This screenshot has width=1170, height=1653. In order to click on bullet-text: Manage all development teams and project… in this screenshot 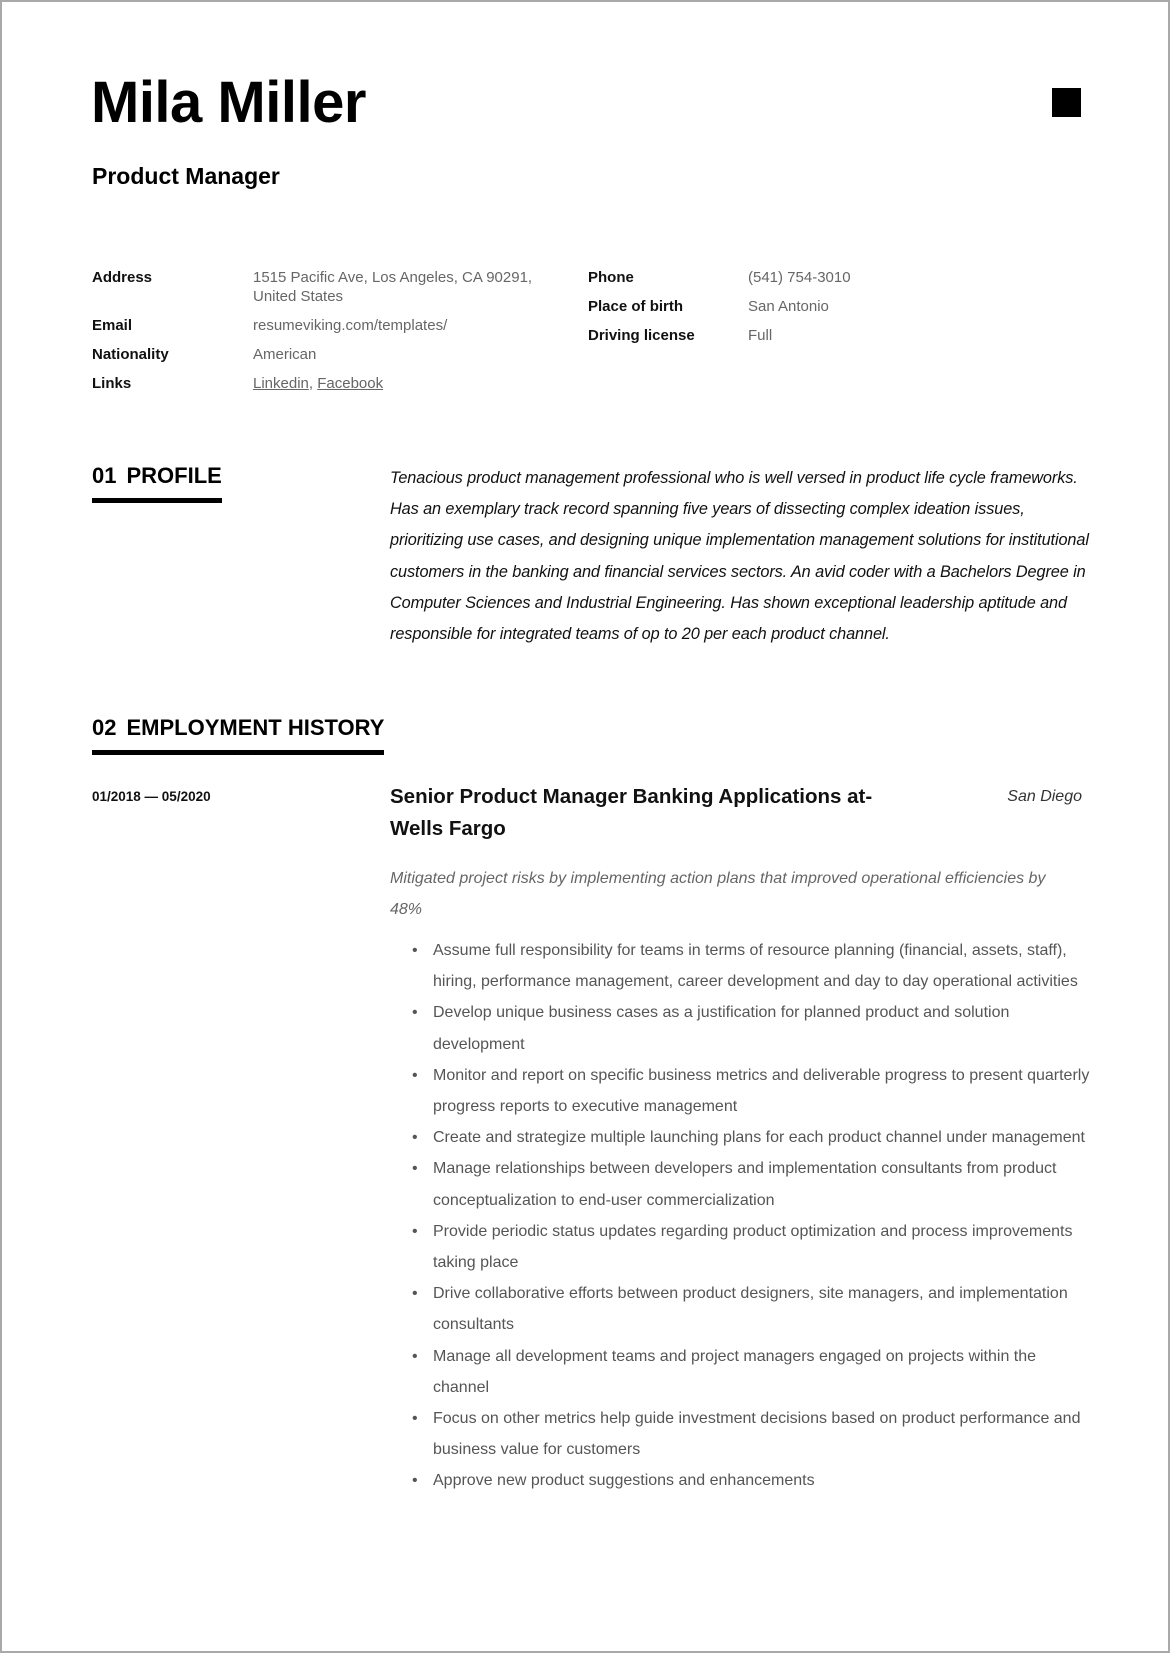, I will do `click(735, 1371)`.